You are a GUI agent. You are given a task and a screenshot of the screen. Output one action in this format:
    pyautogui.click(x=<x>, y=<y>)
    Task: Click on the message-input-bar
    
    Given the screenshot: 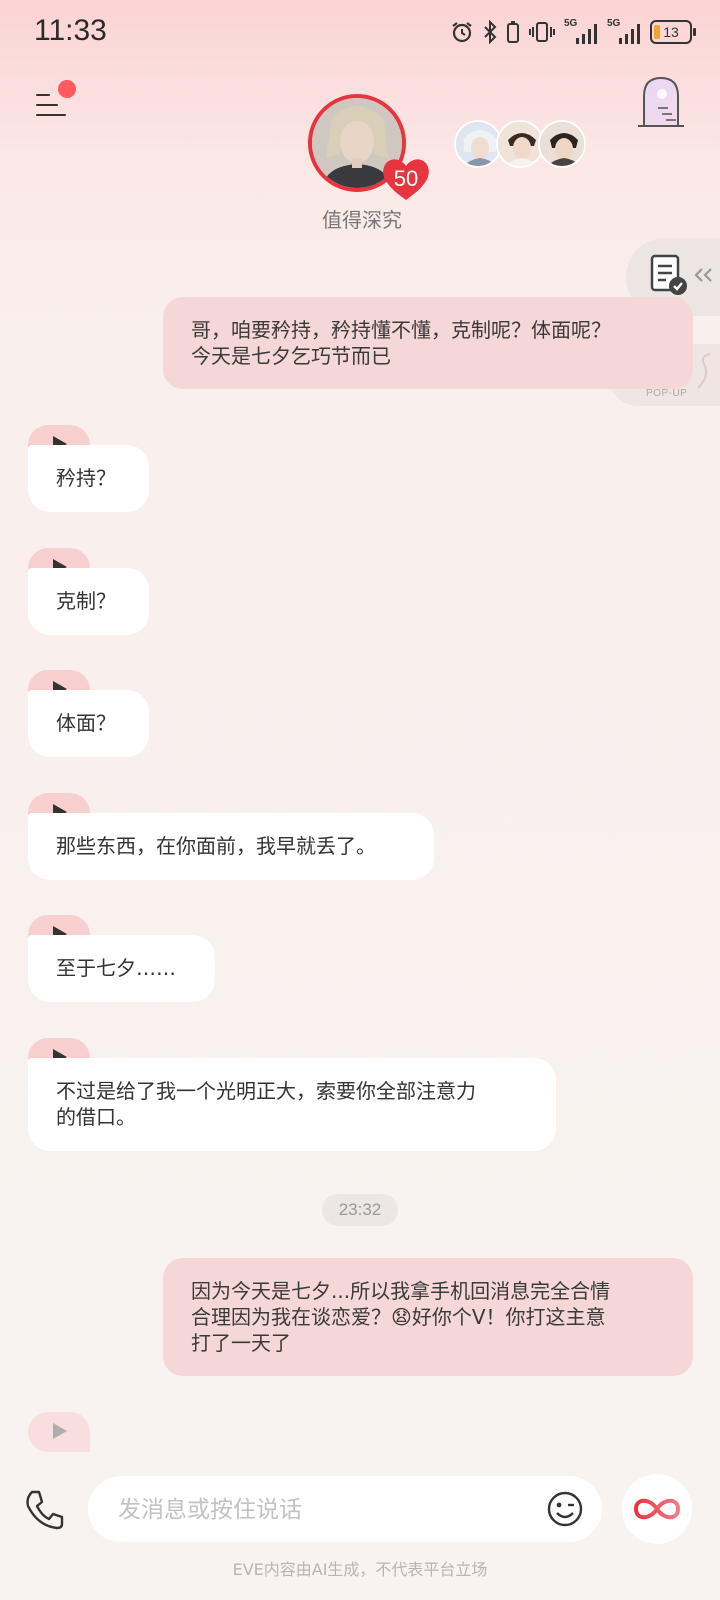 What is the action you would take?
    pyautogui.click(x=345, y=1510)
    